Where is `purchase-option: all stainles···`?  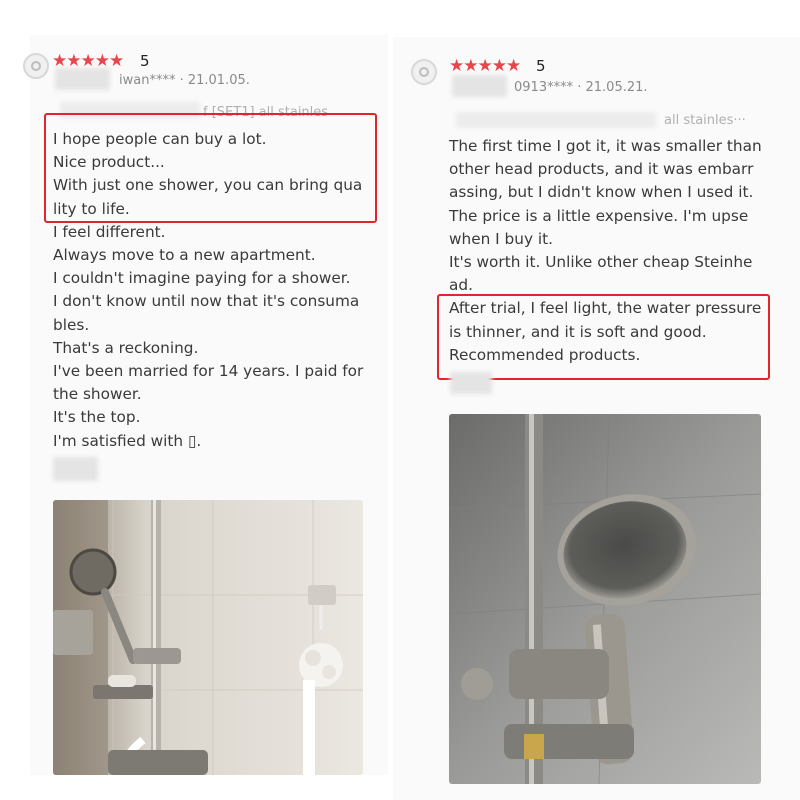 purchase-option: all stainles··· is located at coordinates (705, 120).